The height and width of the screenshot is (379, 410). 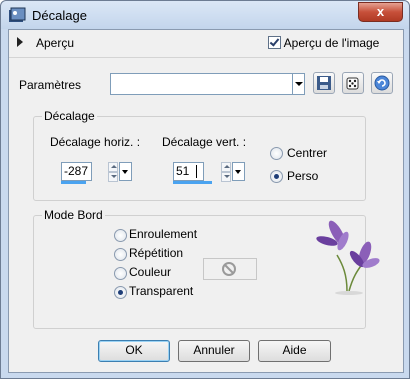 What do you see at coordinates (226, 172) in the screenshot?
I see `vertical-offset-spinner` at bounding box center [226, 172].